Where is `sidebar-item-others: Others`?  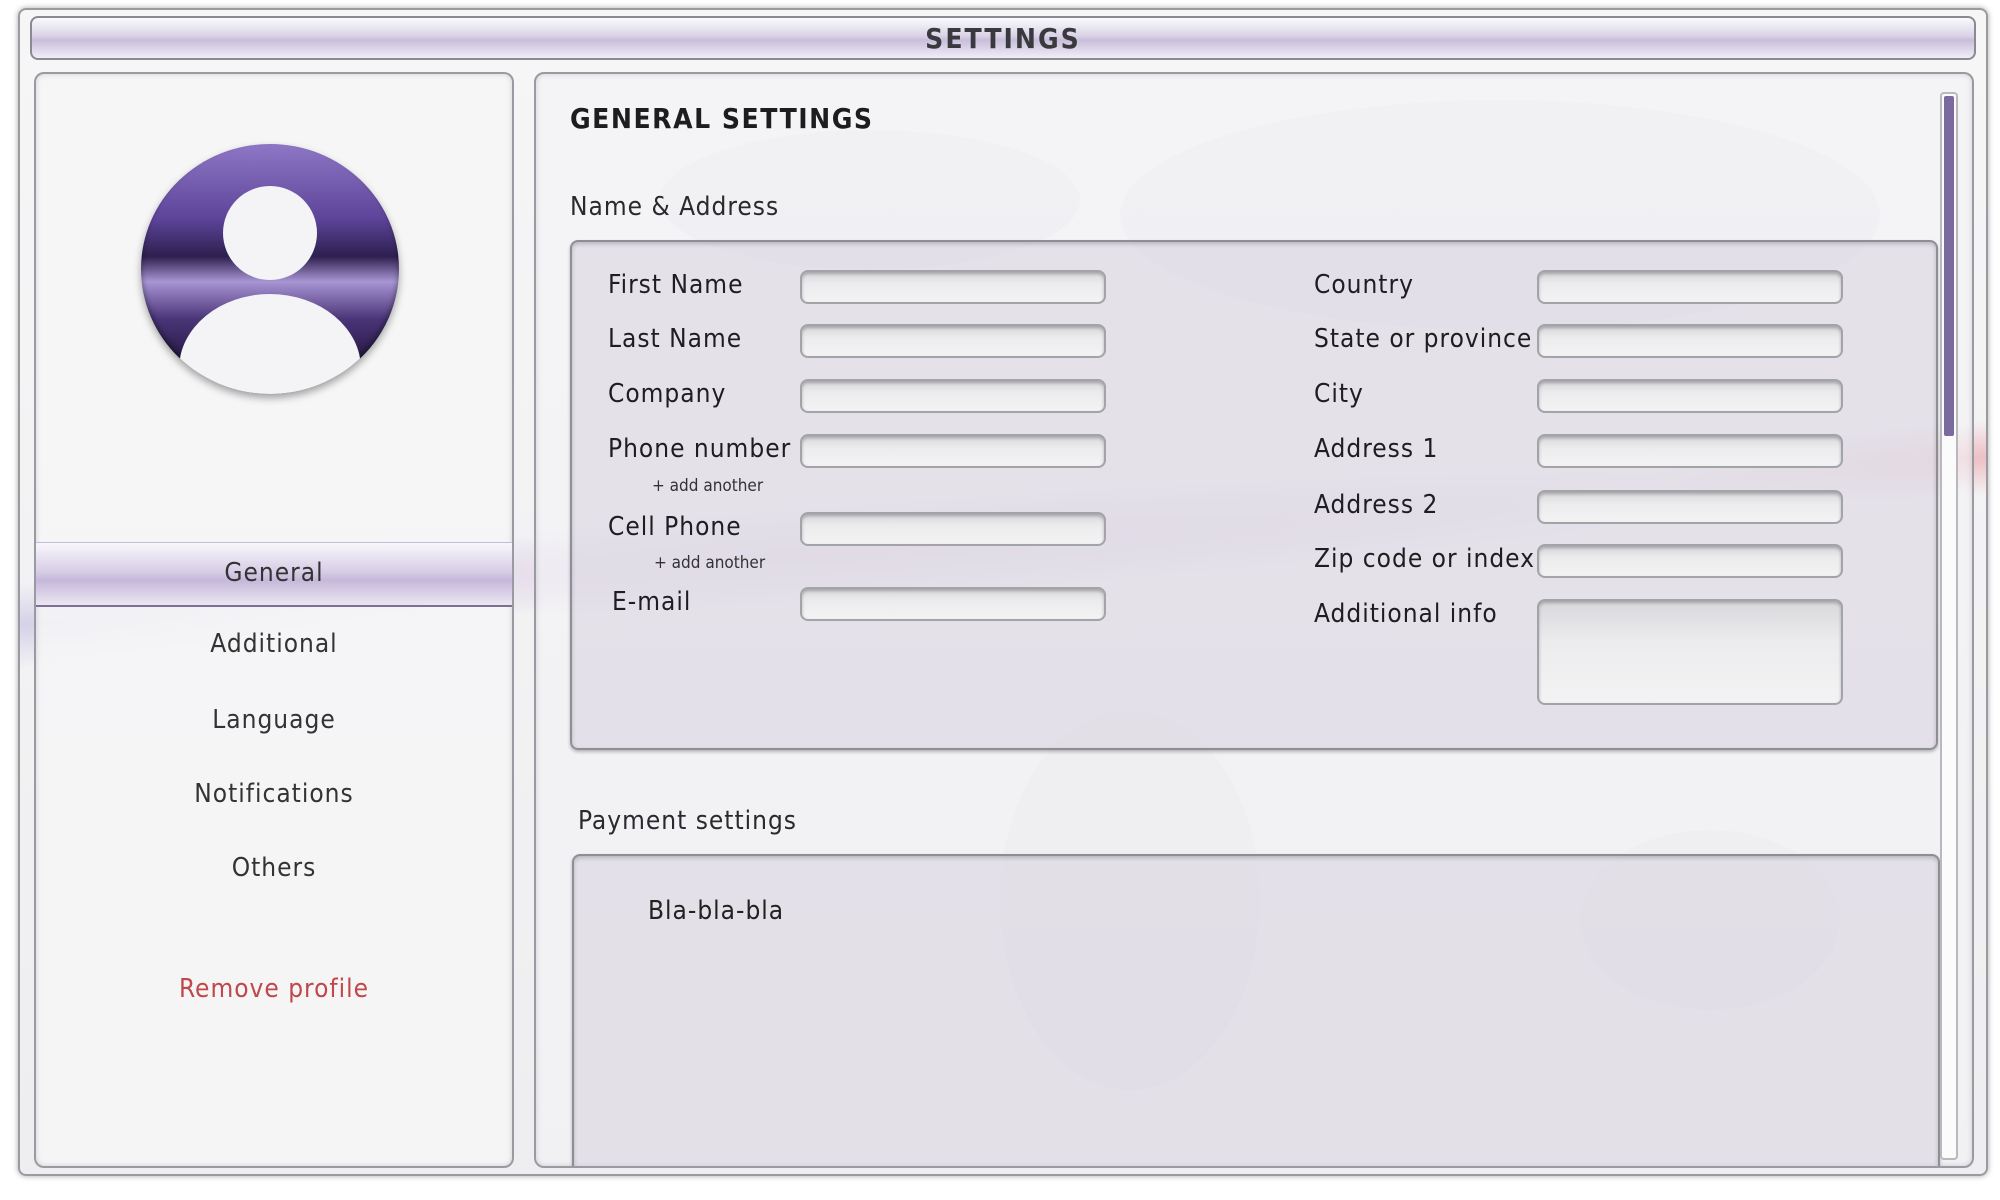
sidebar-item-others: Others is located at coordinates (274, 869).